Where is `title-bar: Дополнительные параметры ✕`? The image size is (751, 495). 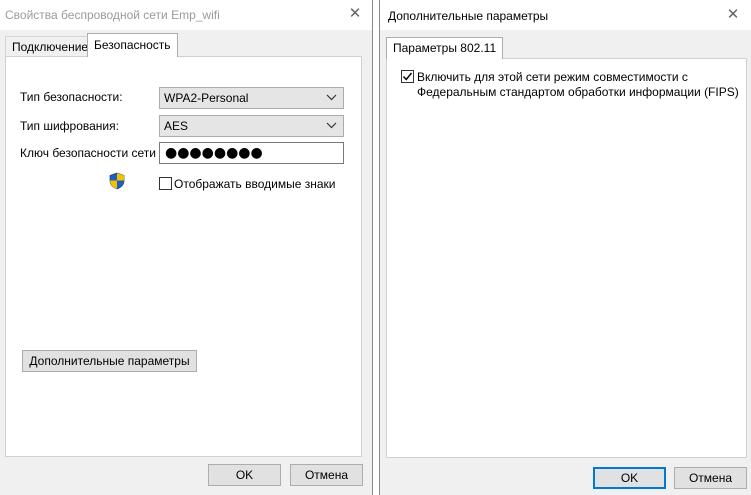
title-bar: Дополнительные параметры ✕ is located at coordinates (565, 15).